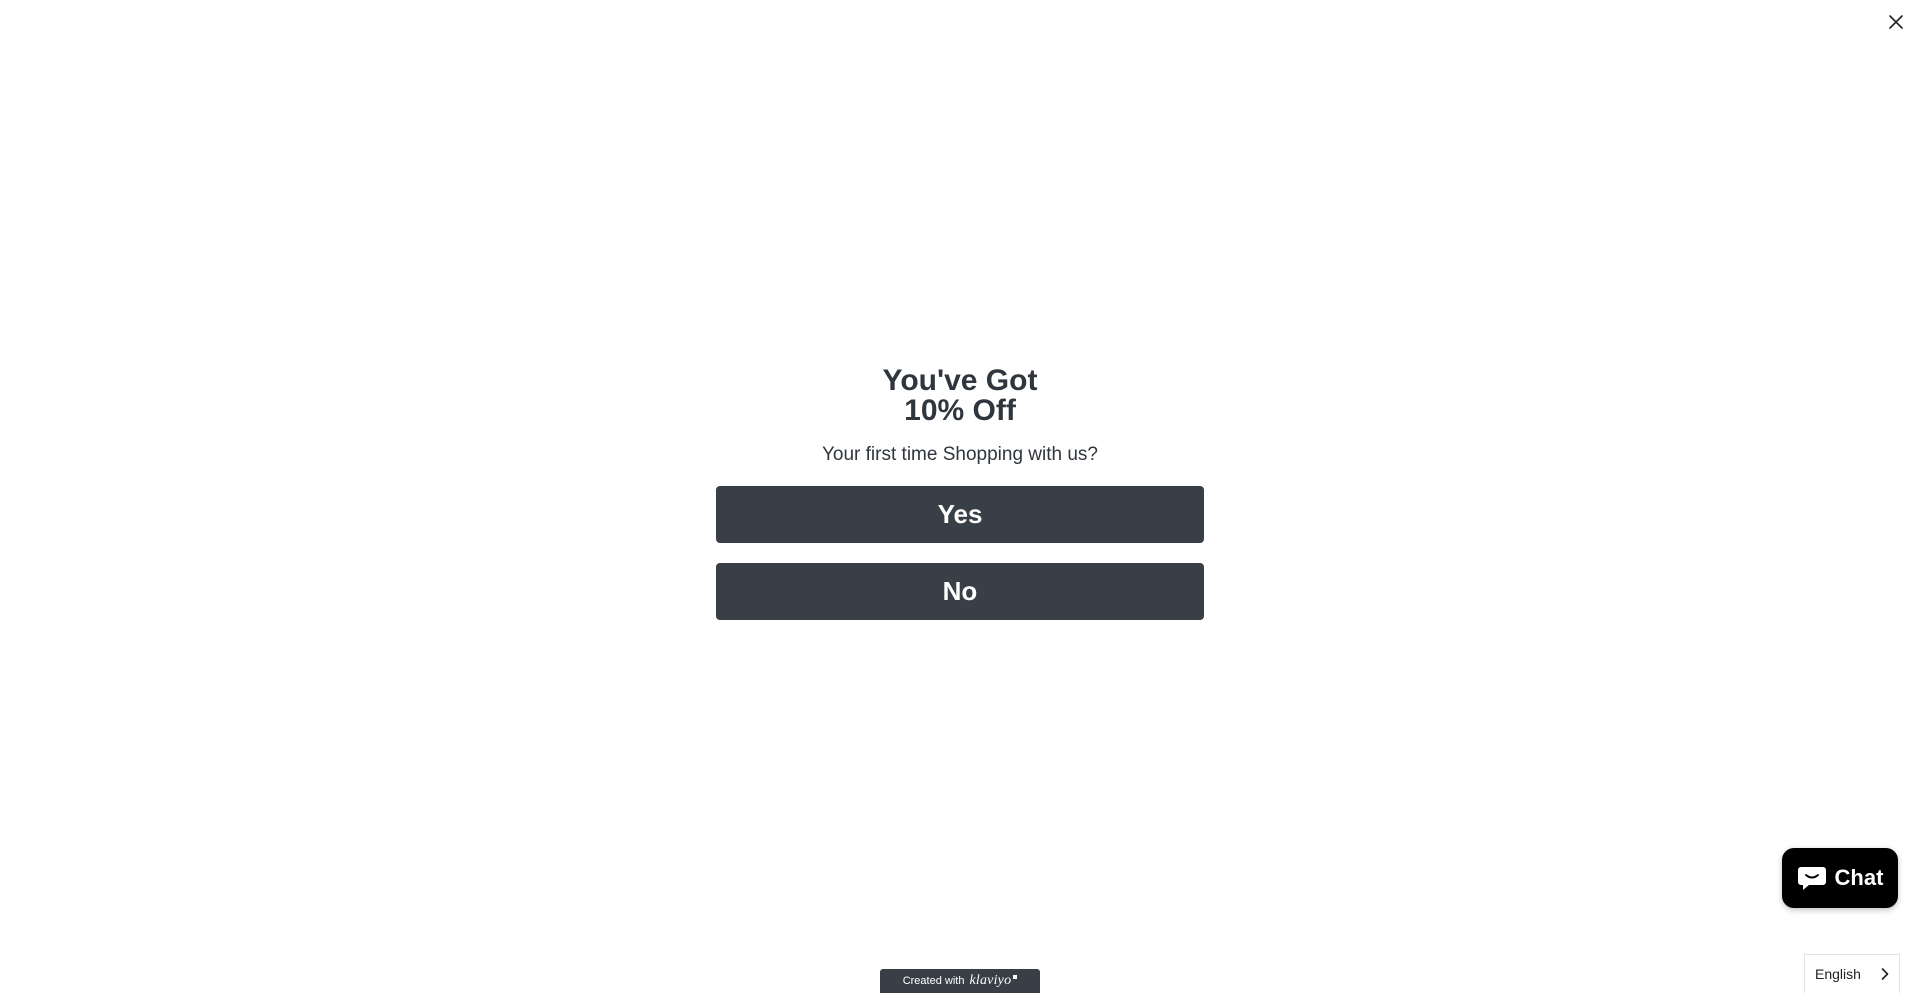  What do you see at coordinates (959, 454) in the screenshot?
I see `popup-subtitle: Your first time Shopping with us?` at bounding box center [959, 454].